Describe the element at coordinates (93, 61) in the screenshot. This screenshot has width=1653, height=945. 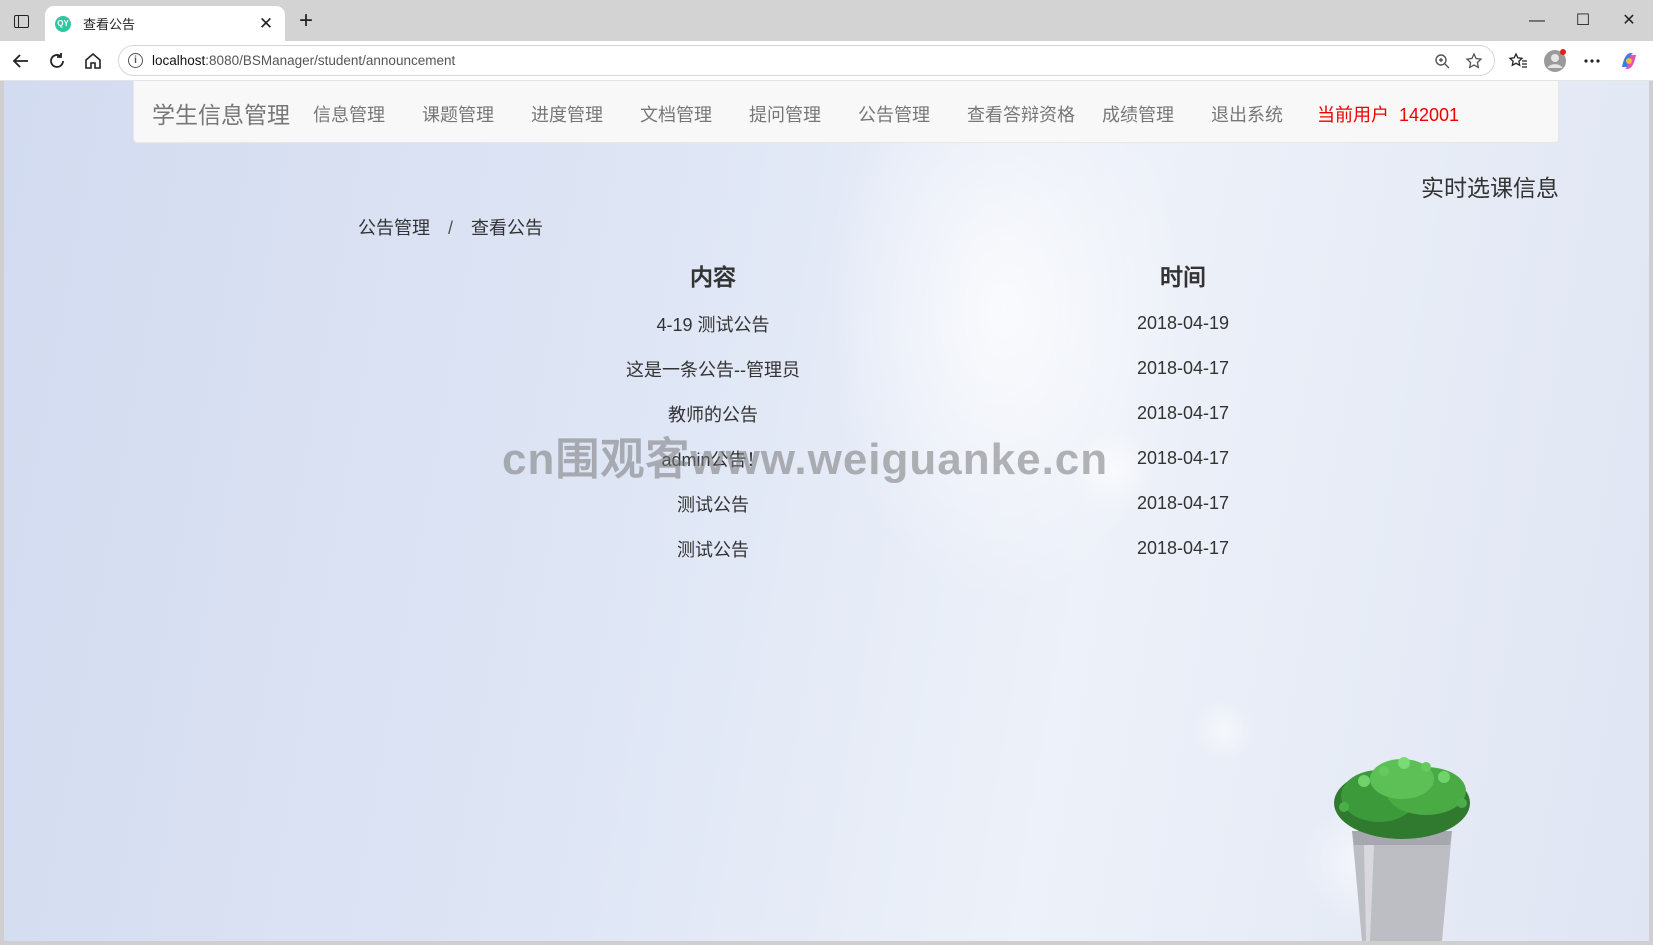
I see `home-icon` at that location.